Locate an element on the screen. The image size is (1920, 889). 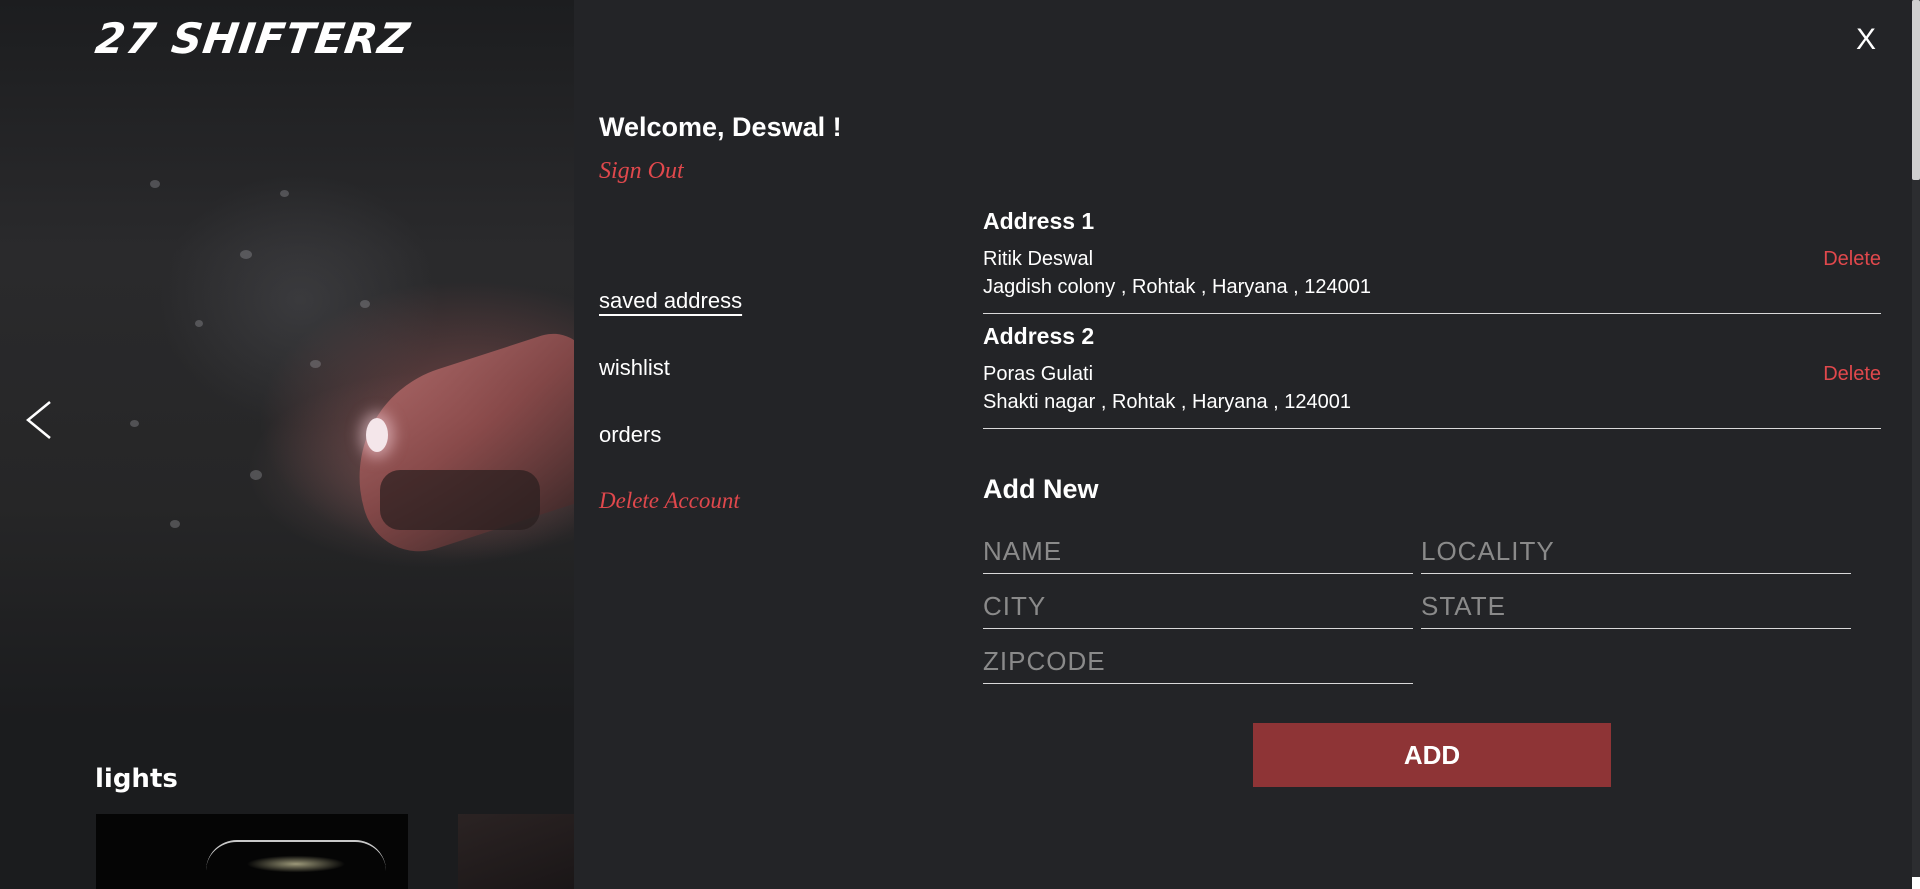
address-title: Address 2 is located at coordinates (1039, 336).